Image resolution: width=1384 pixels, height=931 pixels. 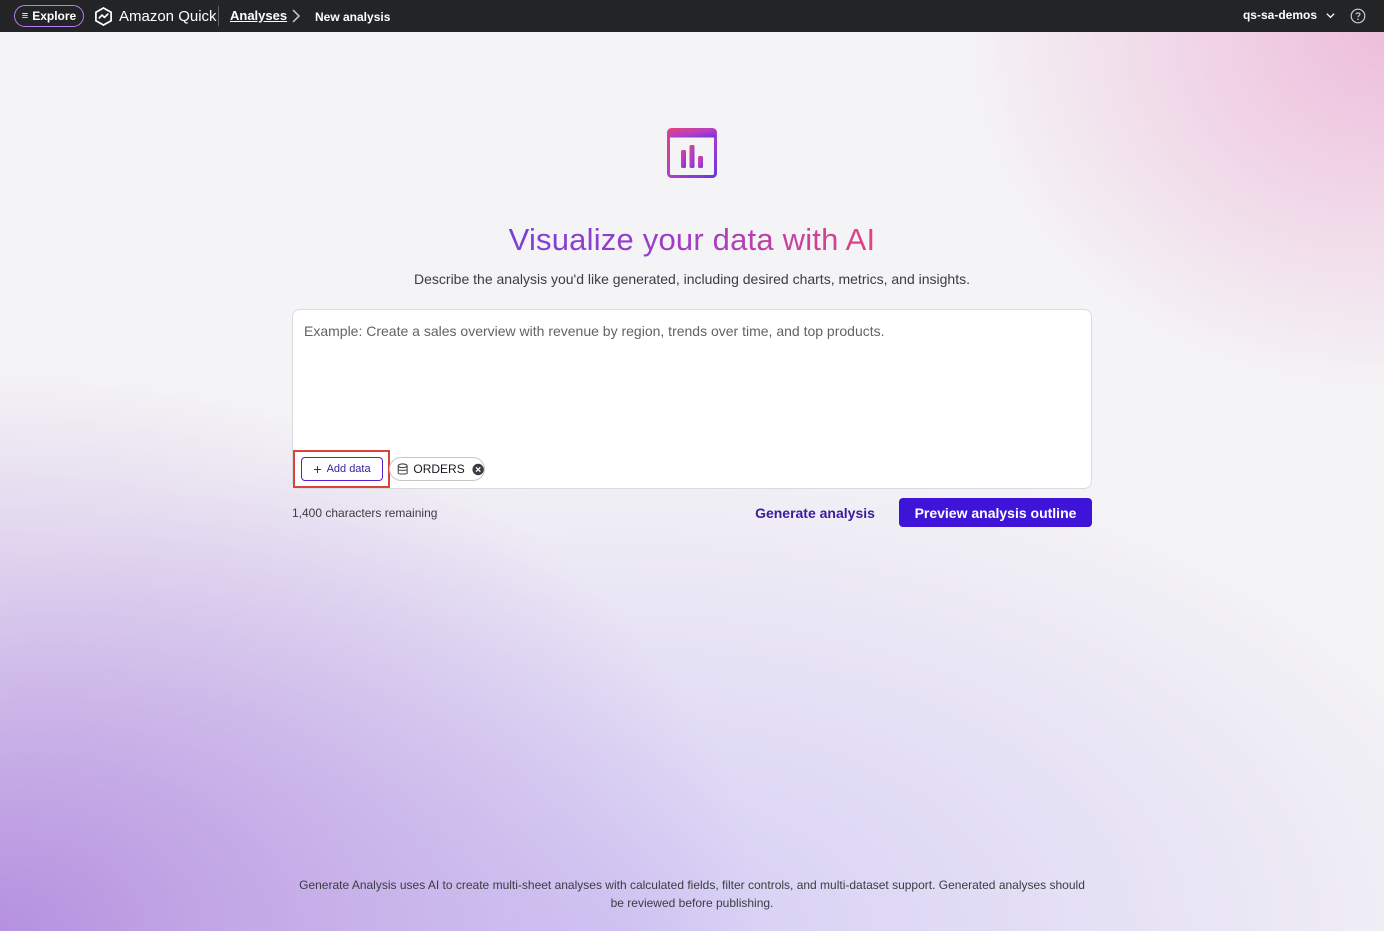 I want to click on explore-button: ≡ Explore, so click(x=49, y=16).